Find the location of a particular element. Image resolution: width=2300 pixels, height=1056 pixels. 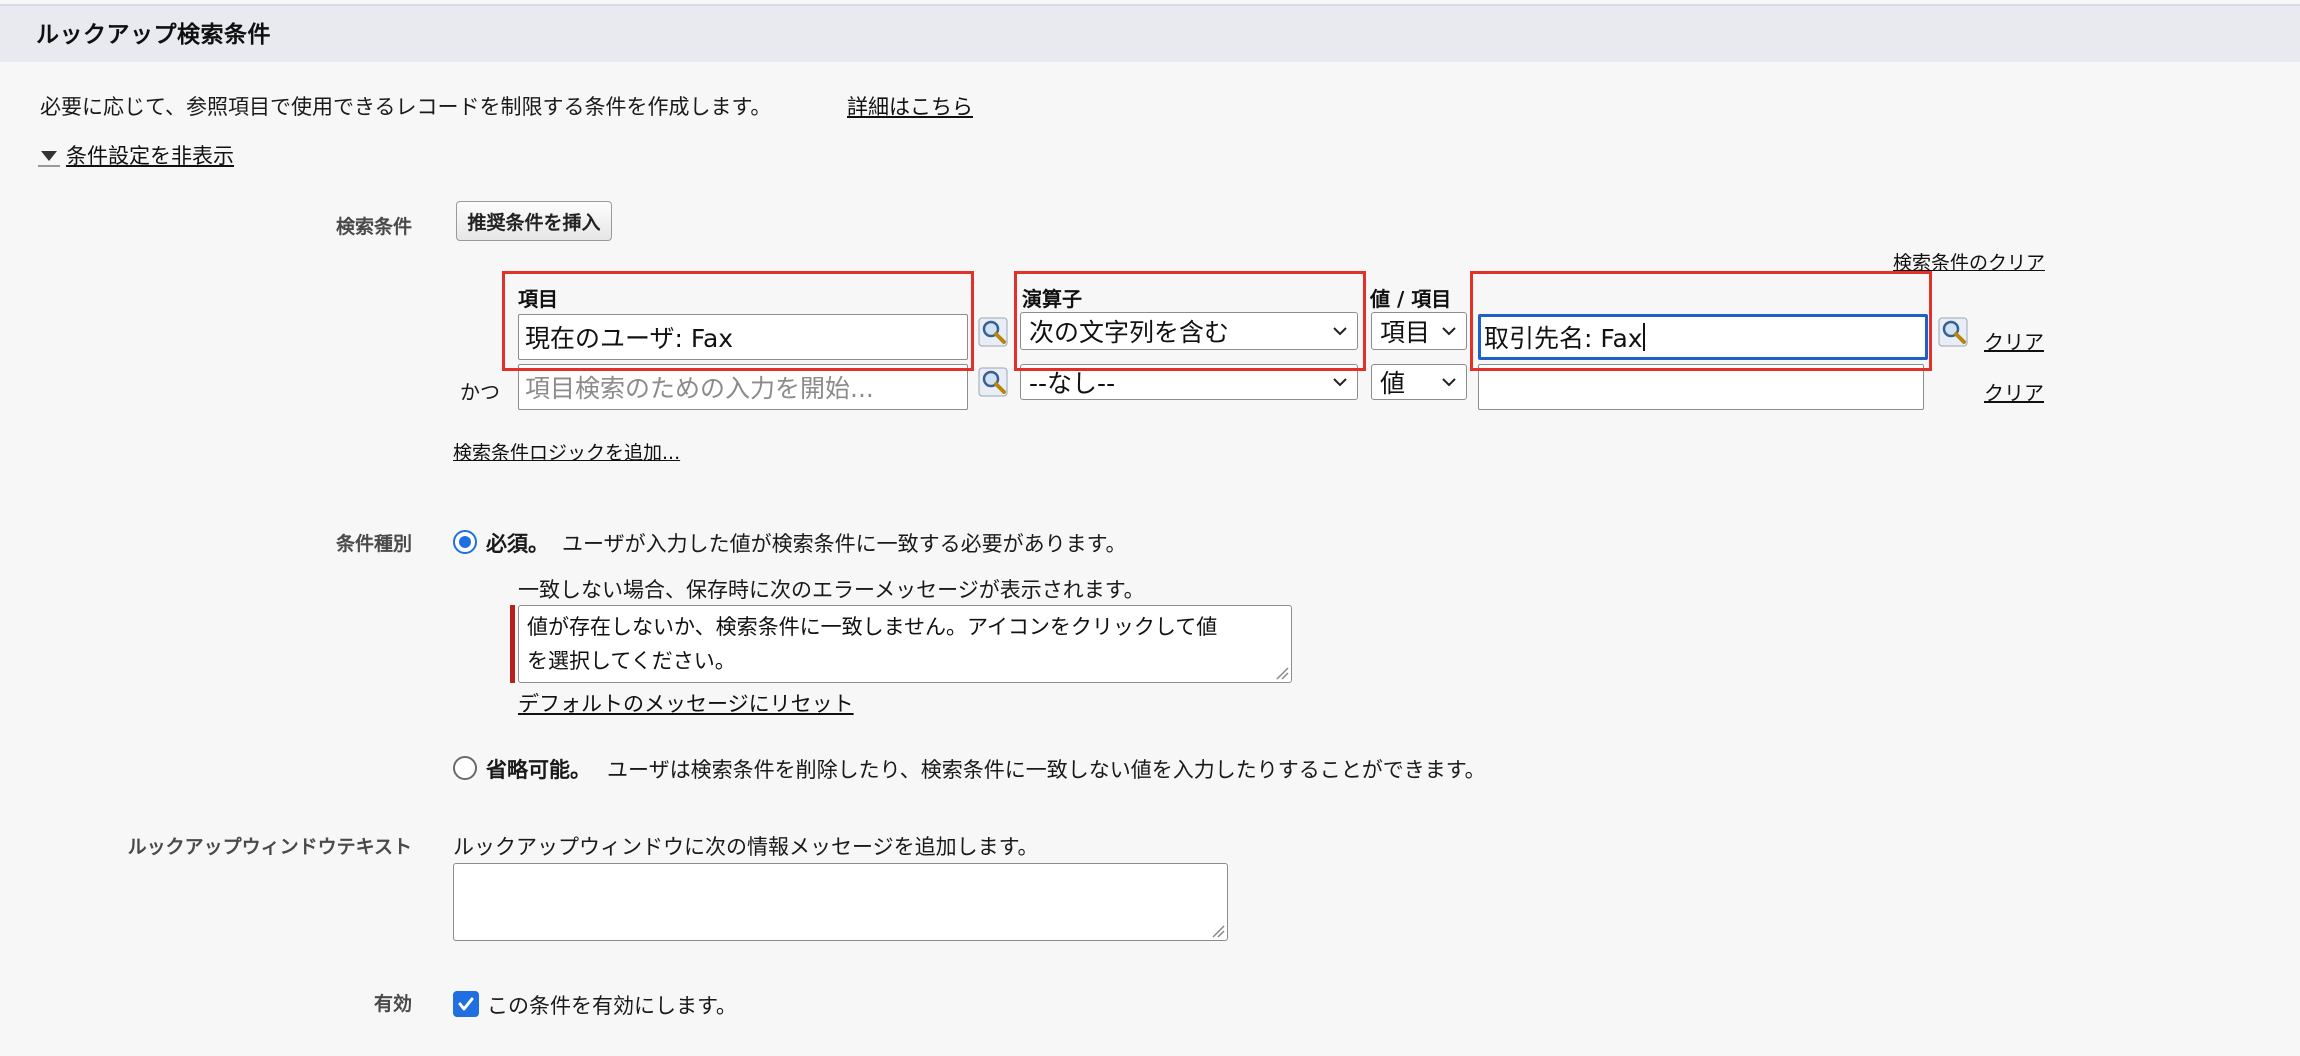

filter-criteria-label: 検索条件 is located at coordinates (373, 227).